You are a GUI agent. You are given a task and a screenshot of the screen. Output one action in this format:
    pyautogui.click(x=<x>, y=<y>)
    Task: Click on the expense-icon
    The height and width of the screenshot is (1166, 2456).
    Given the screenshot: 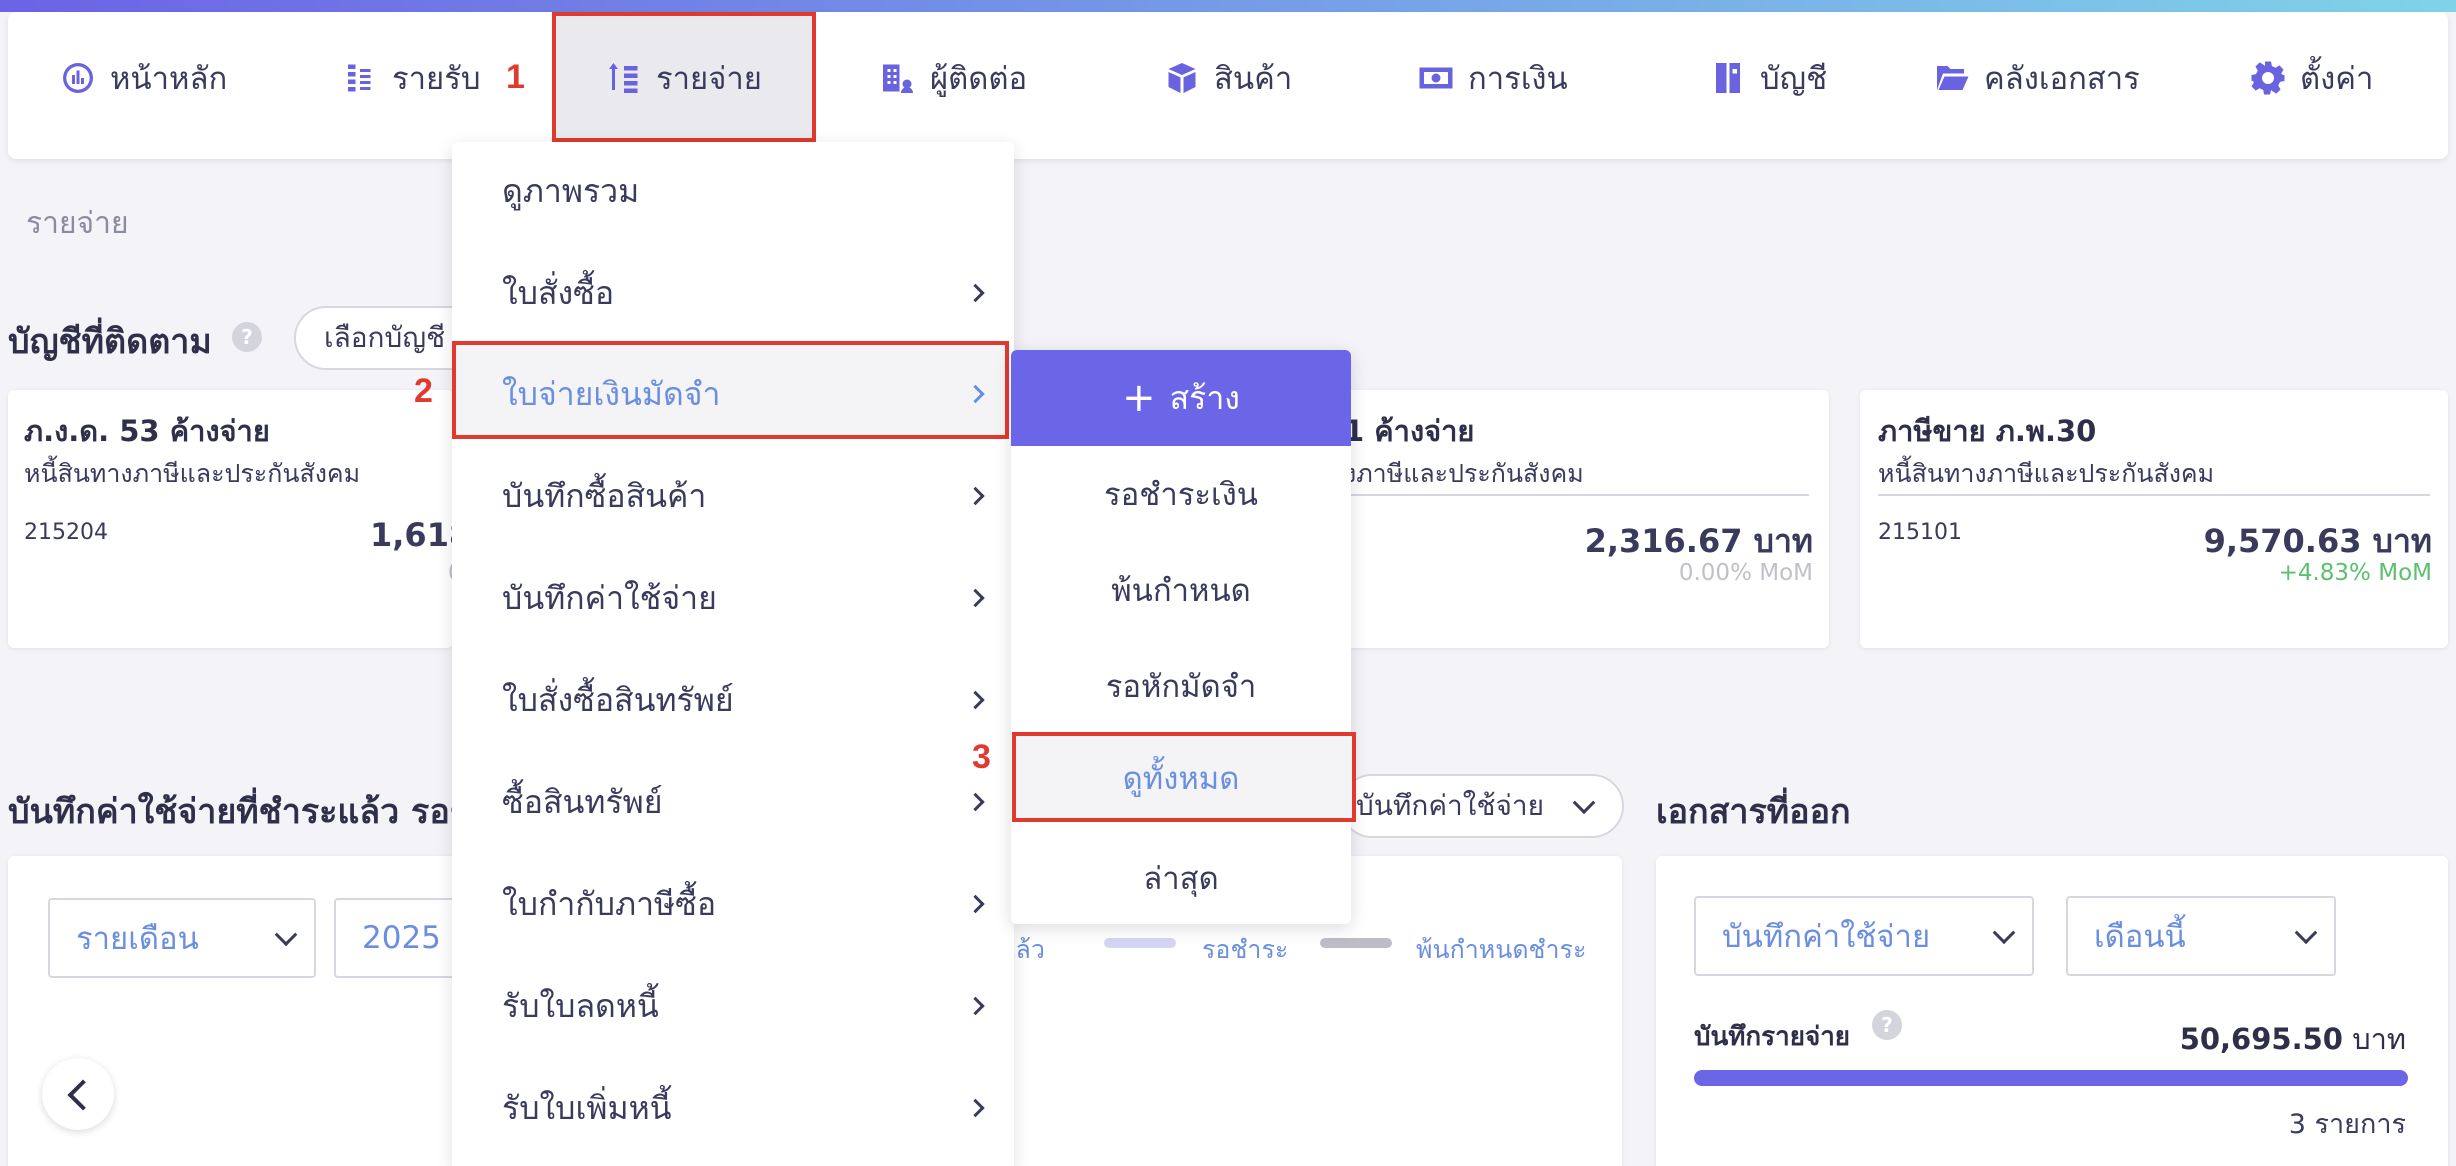 What is the action you would take?
    pyautogui.click(x=623, y=78)
    